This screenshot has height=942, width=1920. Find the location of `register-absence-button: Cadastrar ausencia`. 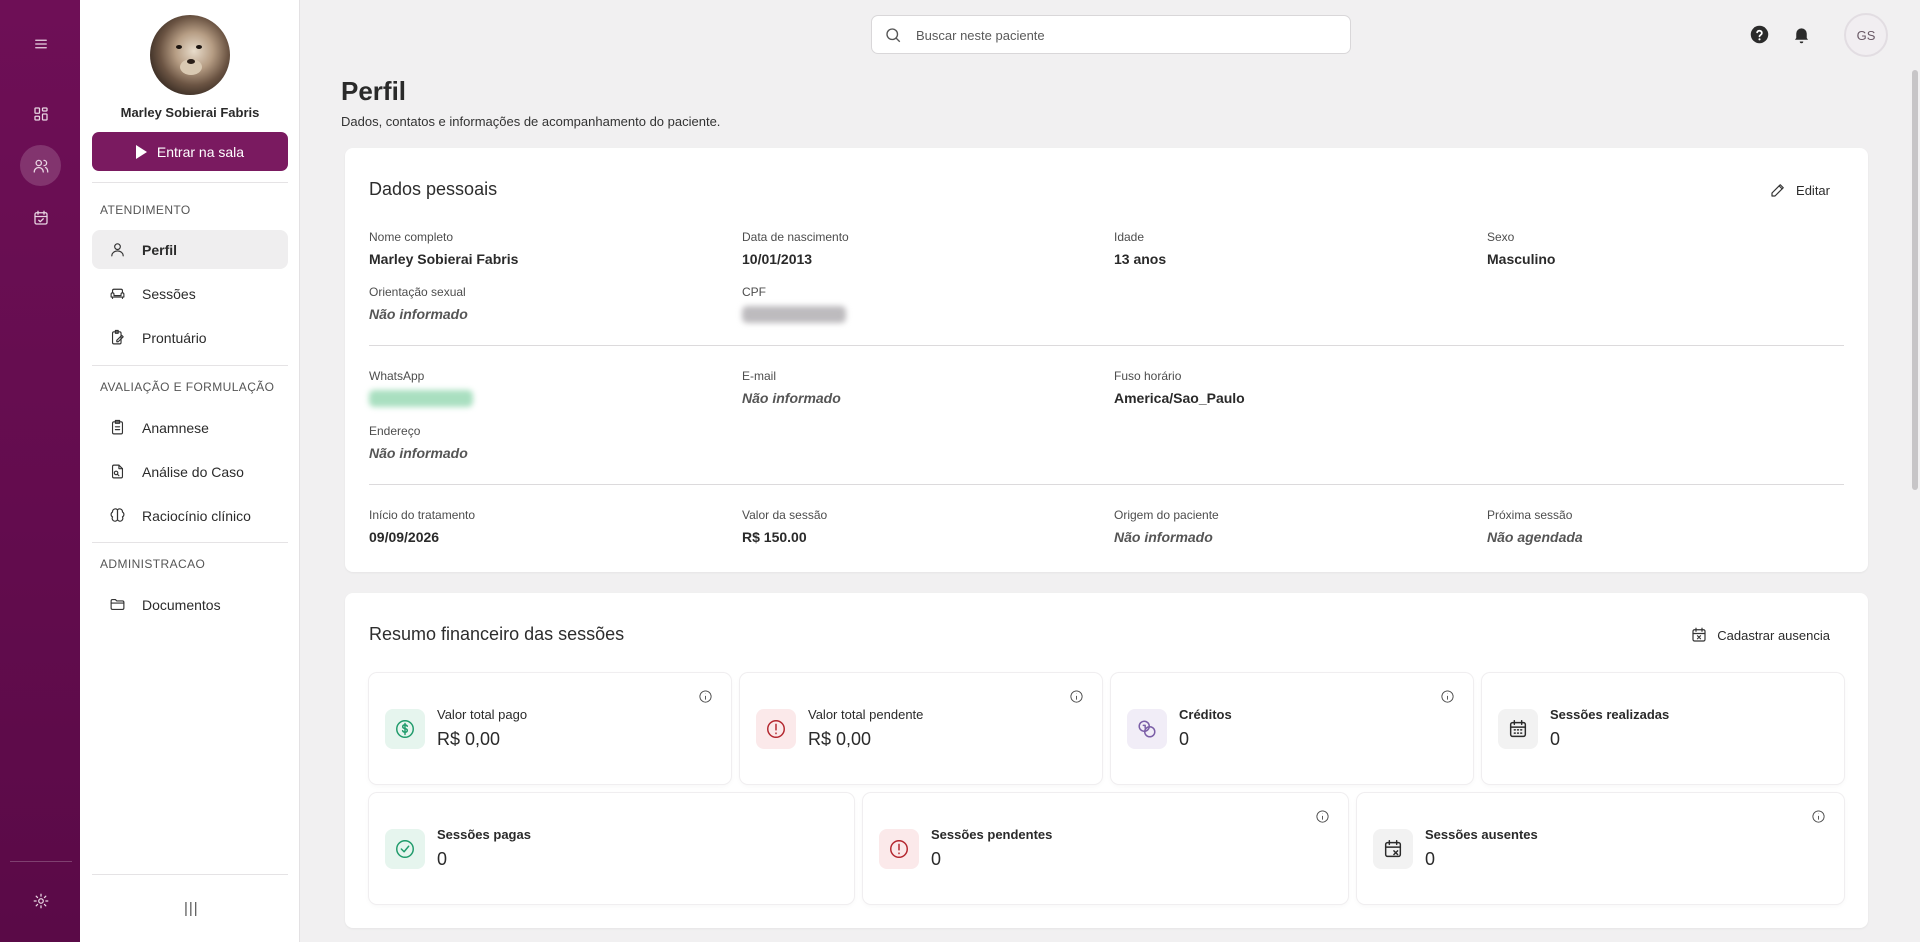

register-absence-button: Cadastrar ausencia is located at coordinates (1760, 635).